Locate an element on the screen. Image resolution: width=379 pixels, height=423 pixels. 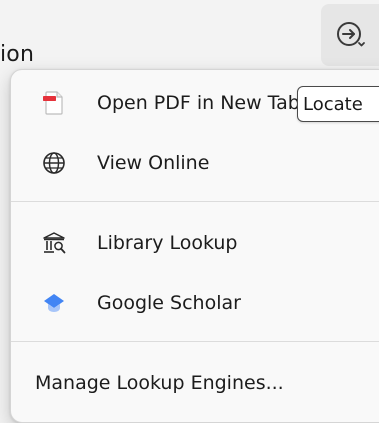
menu-item-library-lookup: Library Lookup is located at coordinates (195, 243).